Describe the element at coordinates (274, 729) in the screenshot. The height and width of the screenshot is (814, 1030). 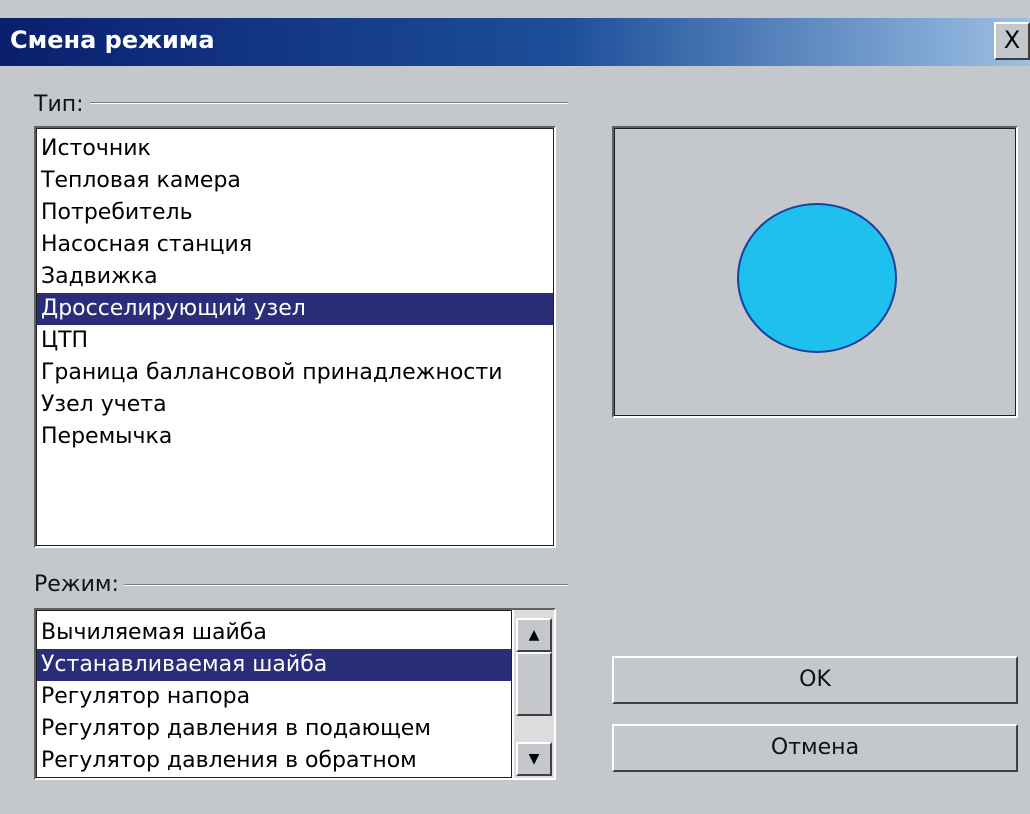
I see `mode-item-supply-pressure-regulator: Регулятор давления в подающем` at that location.